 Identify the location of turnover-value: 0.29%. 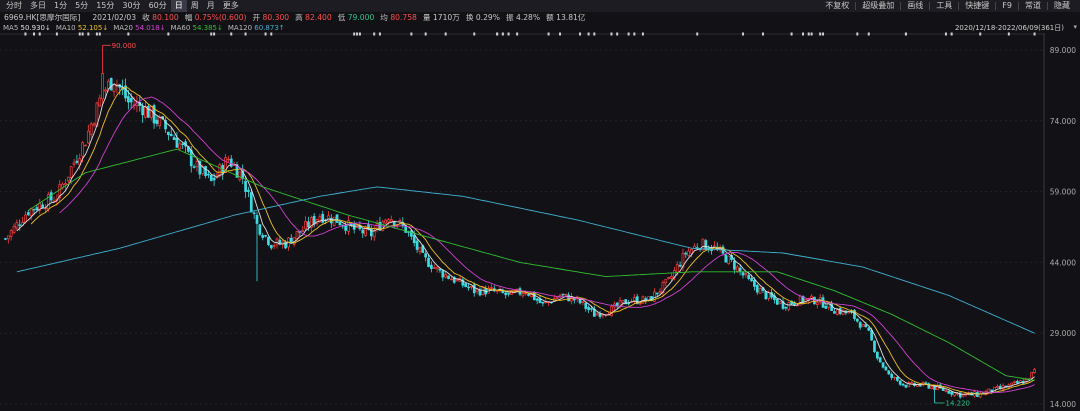
(487, 17).